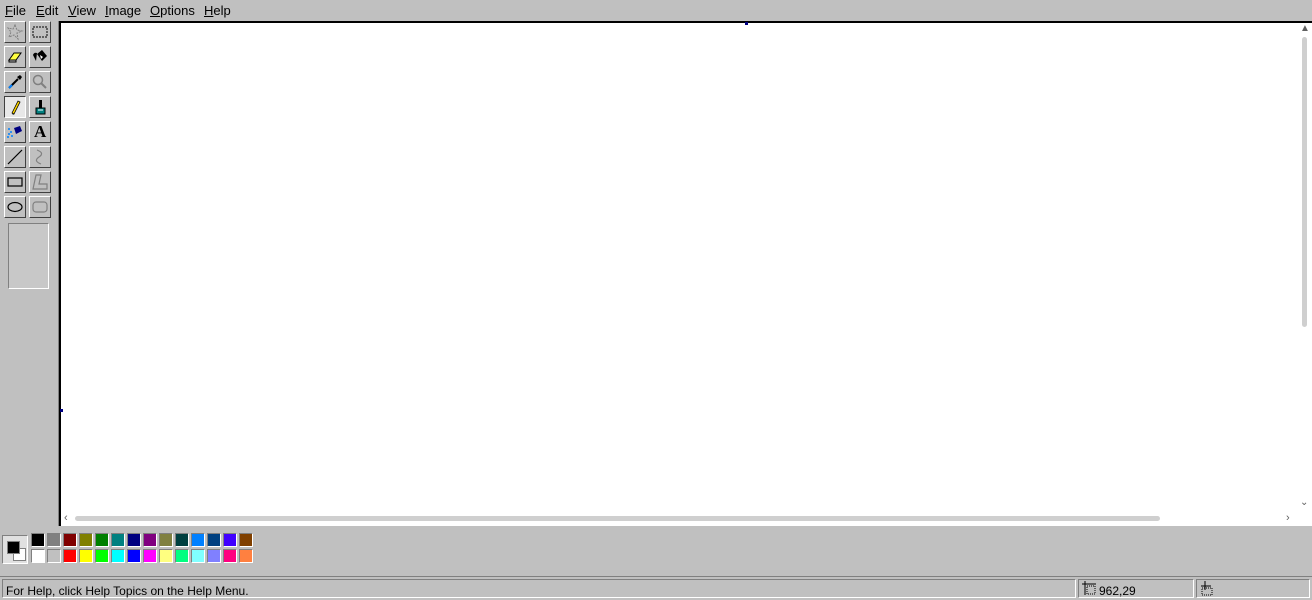  I want to click on menu-image: Image, so click(123, 10).